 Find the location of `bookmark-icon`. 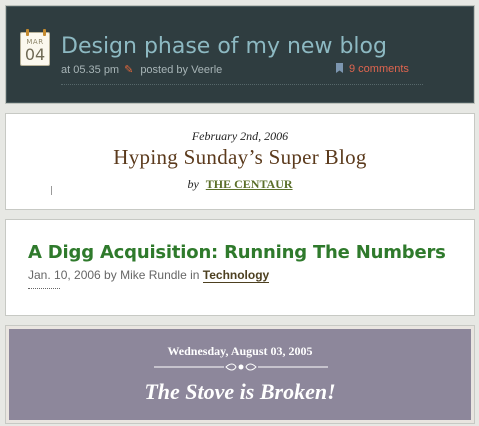

bookmark-icon is located at coordinates (339, 68).